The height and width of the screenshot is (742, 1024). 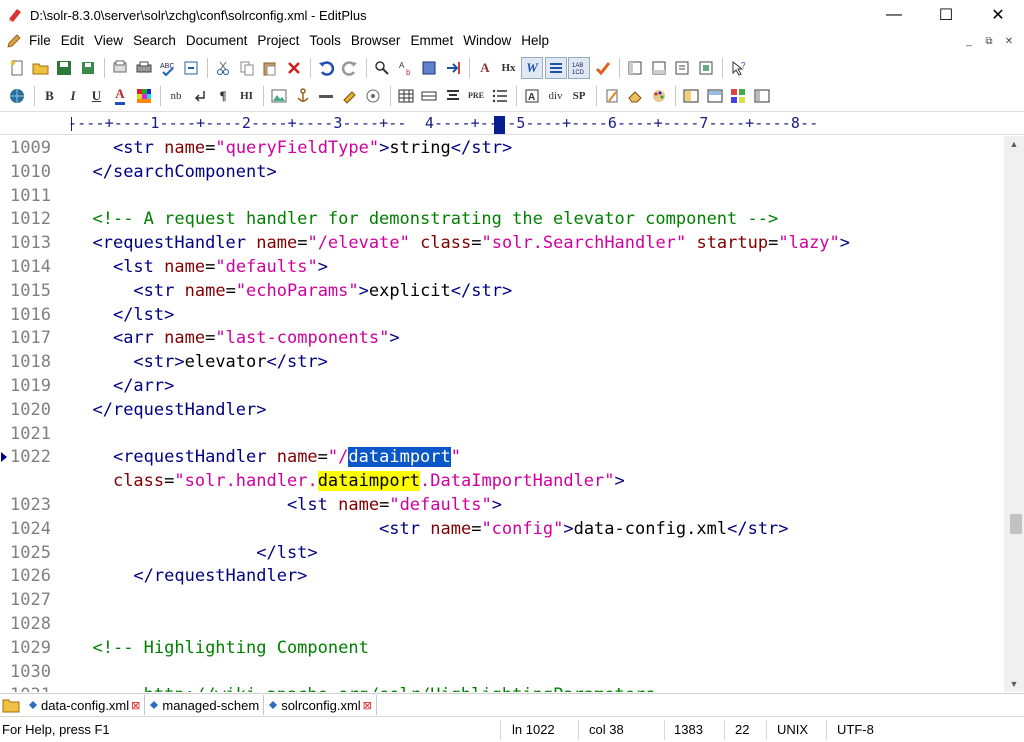 I want to click on nbsp-button: nb, so click(x=176, y=96).